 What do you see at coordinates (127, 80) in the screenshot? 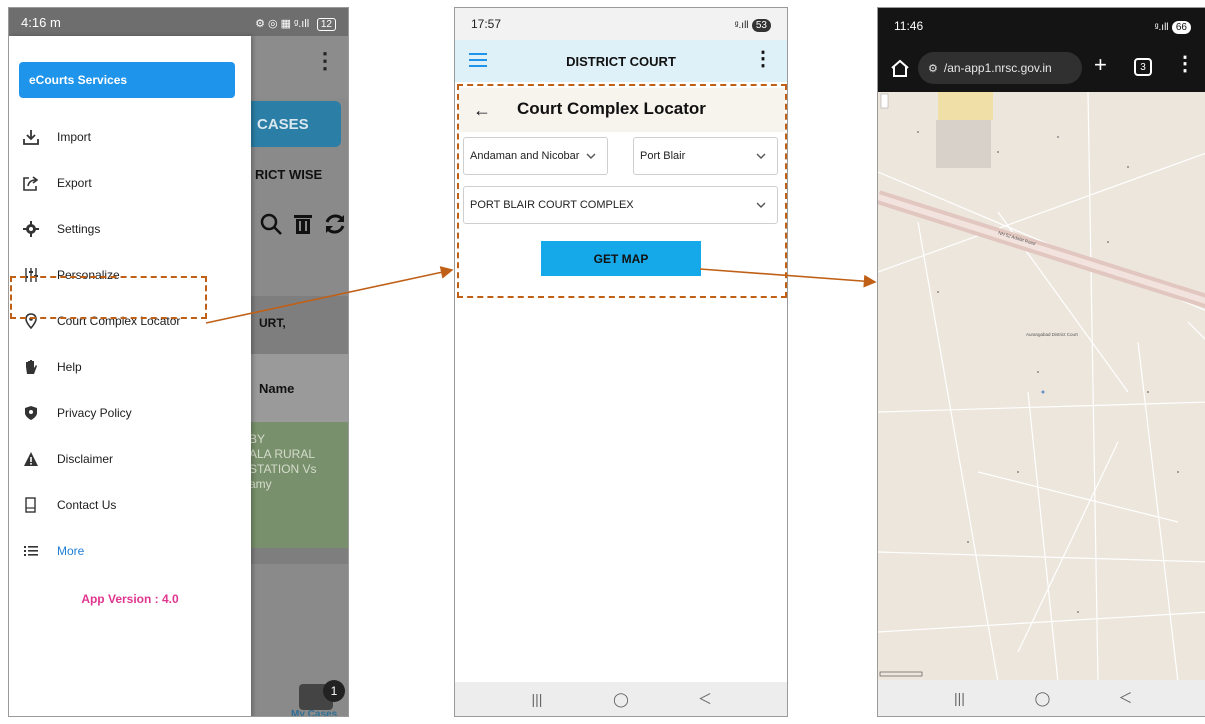
I see `drawer-title: eCourts Services` at bounding box center [127, 80].